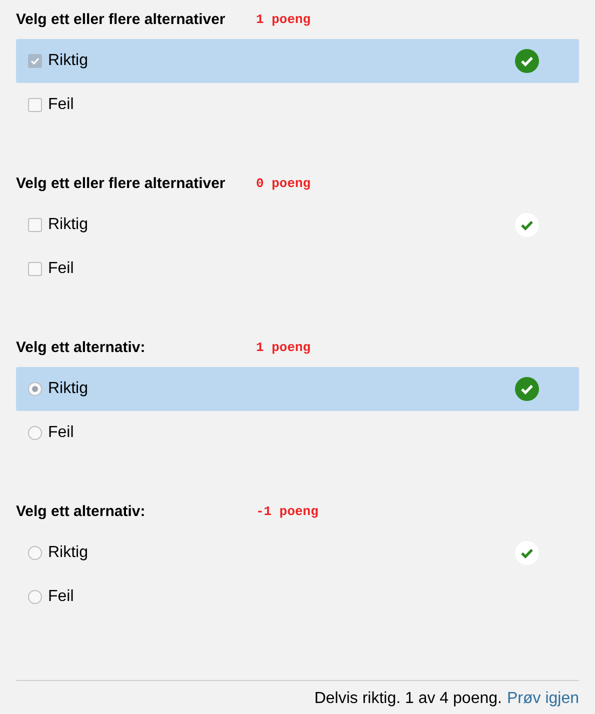 This screenshot has width=595, height=714. I want to click on points-label: 0 poeng, so click(283, 184).